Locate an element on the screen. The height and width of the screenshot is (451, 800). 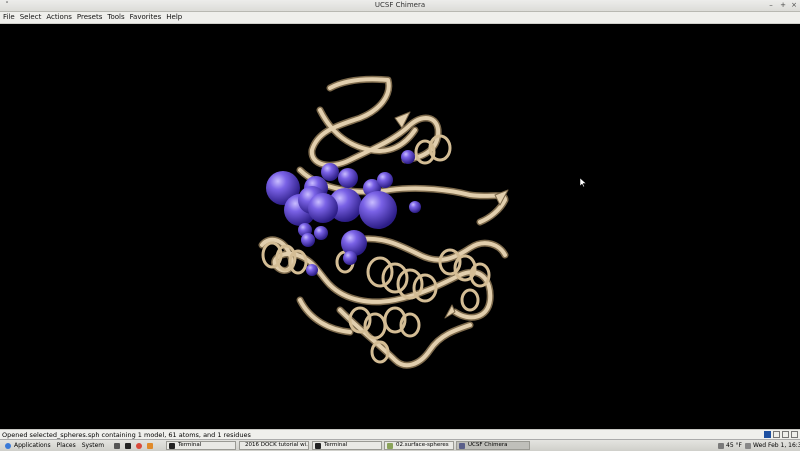
window-title: UCSF Chimera is located at coordinates (400, 5).